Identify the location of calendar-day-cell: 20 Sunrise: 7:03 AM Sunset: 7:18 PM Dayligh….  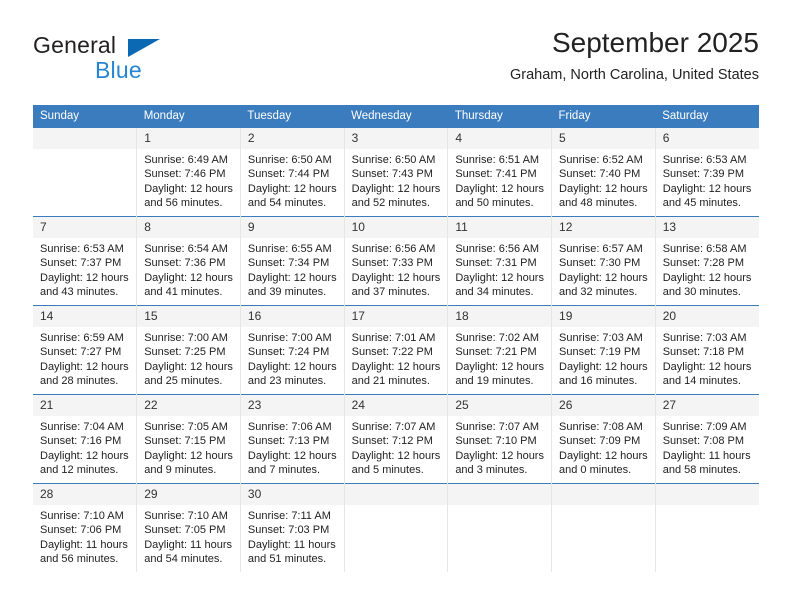
(706, 350).